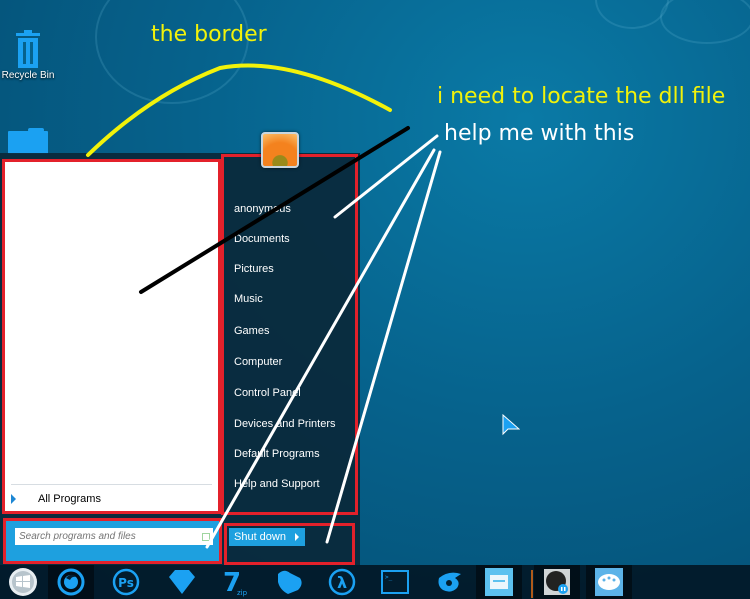 The width and height of the screenshot is (750, 599). Describe the element at coordinates (13, 499) in the screenshot. I see `arrow-right-icon` at that location.